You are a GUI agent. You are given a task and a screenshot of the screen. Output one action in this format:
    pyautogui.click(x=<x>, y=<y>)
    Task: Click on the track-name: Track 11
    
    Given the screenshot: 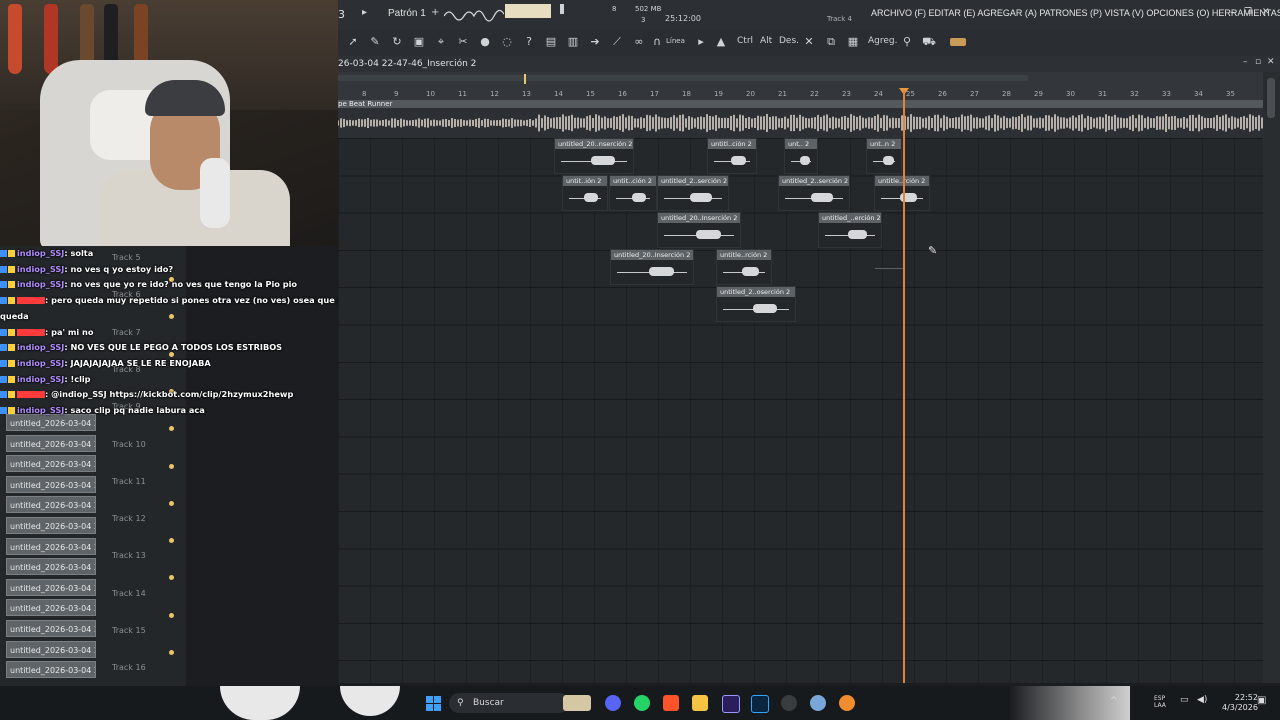 What is the action you would take?
    pyautogui.click(x=129, y=481)
    